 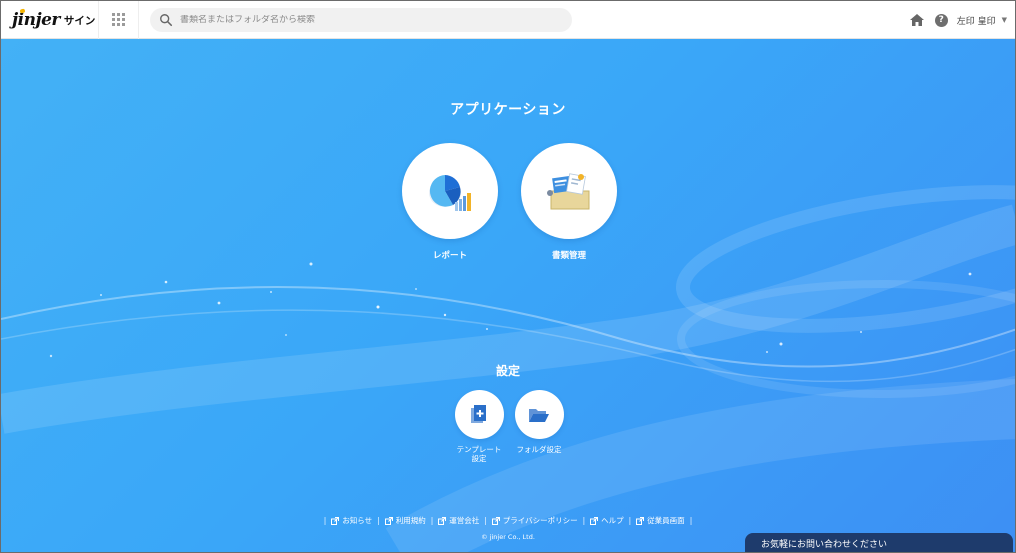 I want to click on top-header: jinjer サイン ? 左印 皇印 ▼, so click(x=508, y=20).